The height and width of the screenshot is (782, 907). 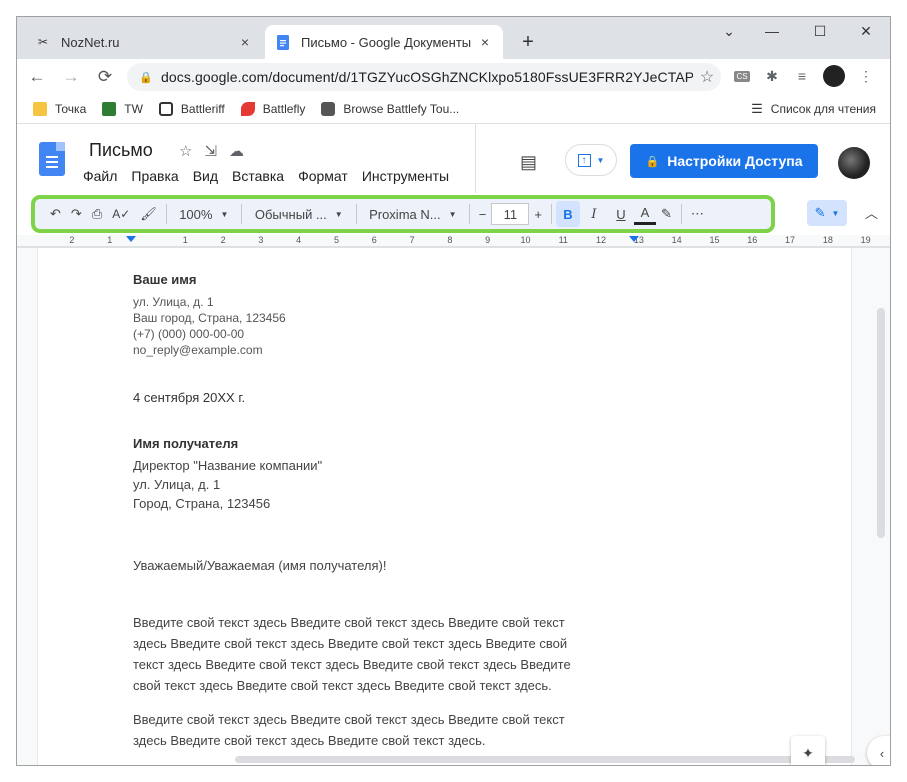 I want to click on decrease-font-size-button: −, so click(x=483, y=214).